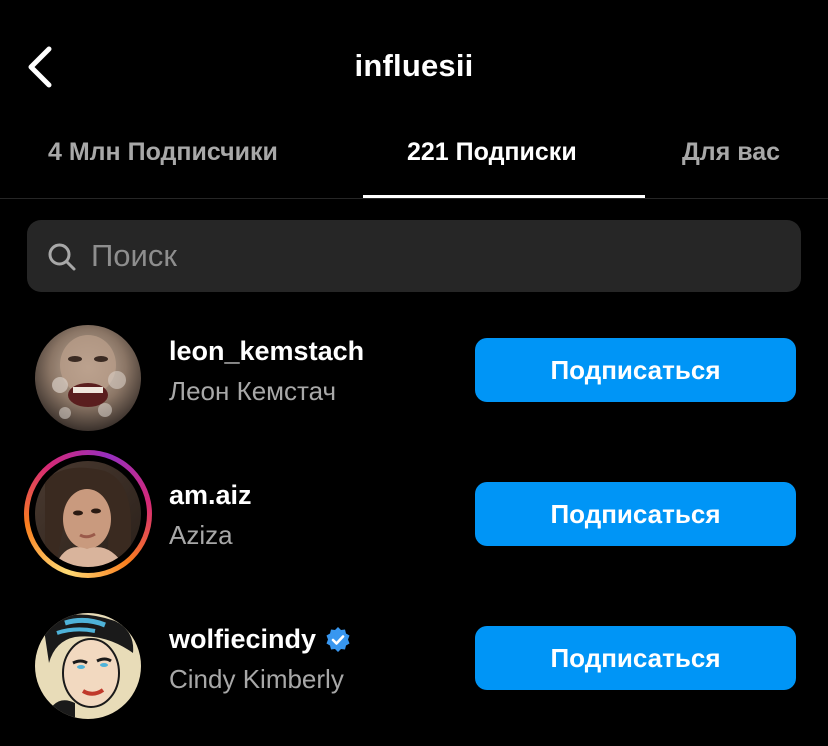  I want to click on verified-badge-icon, so click(338, 639).